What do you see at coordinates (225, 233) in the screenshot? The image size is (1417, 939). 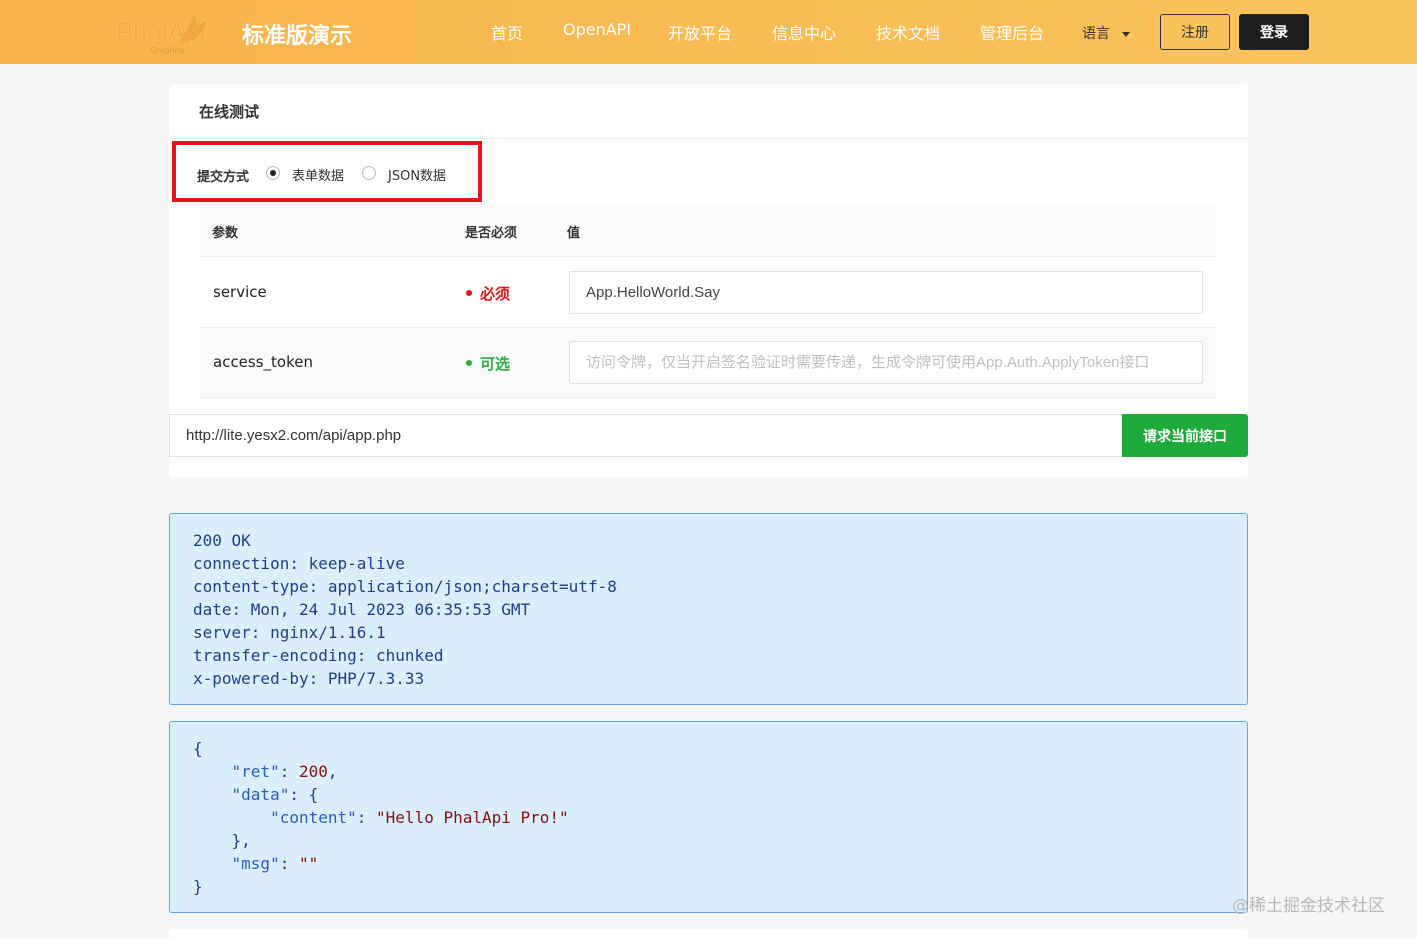 I see `header-param: 参数` at bounding box center [225, 233].